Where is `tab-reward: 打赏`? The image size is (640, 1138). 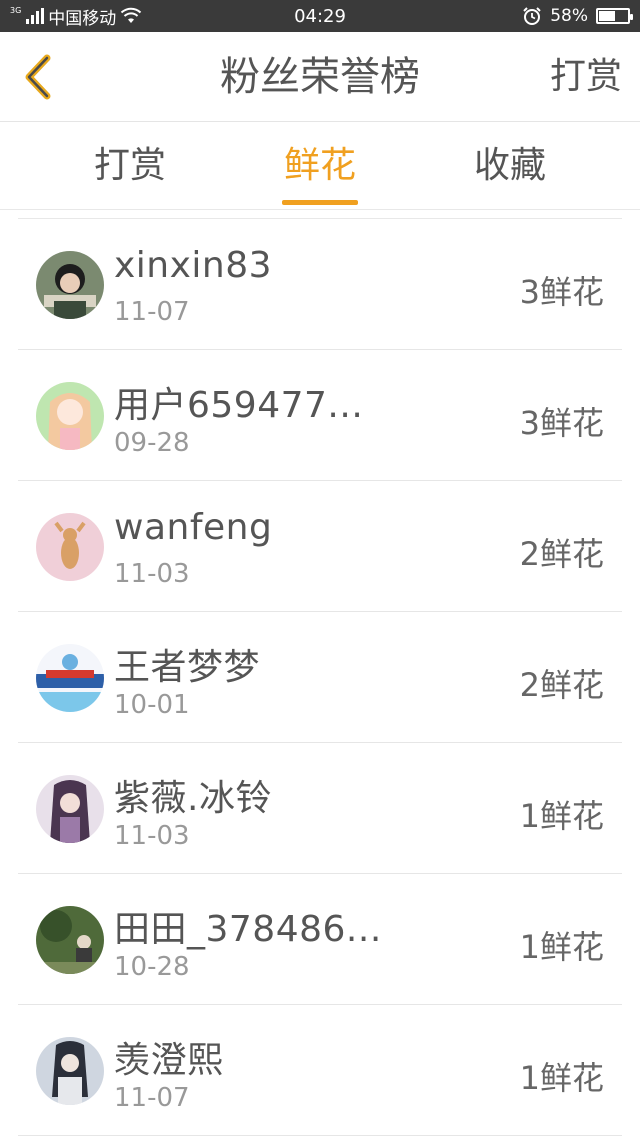 tab-reward: 打赏 is located at coordinates (130, 166).